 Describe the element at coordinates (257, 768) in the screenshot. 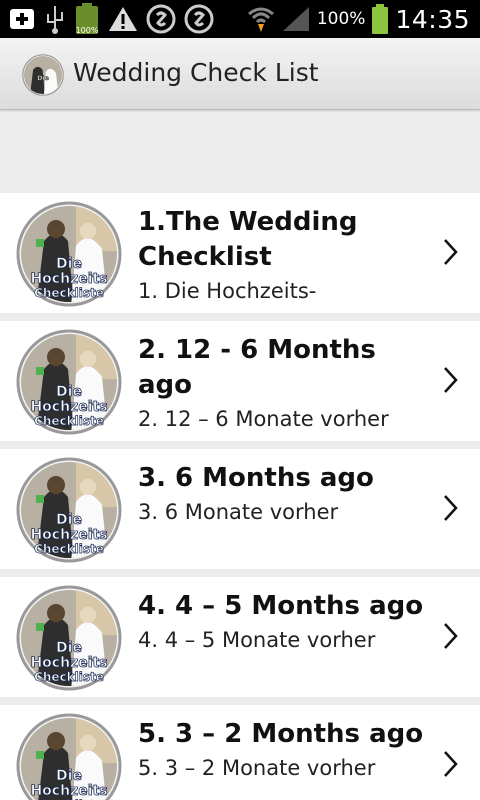

I see `list-item-subtitle: 5. 3 – 2 Monate vorher` at that location.